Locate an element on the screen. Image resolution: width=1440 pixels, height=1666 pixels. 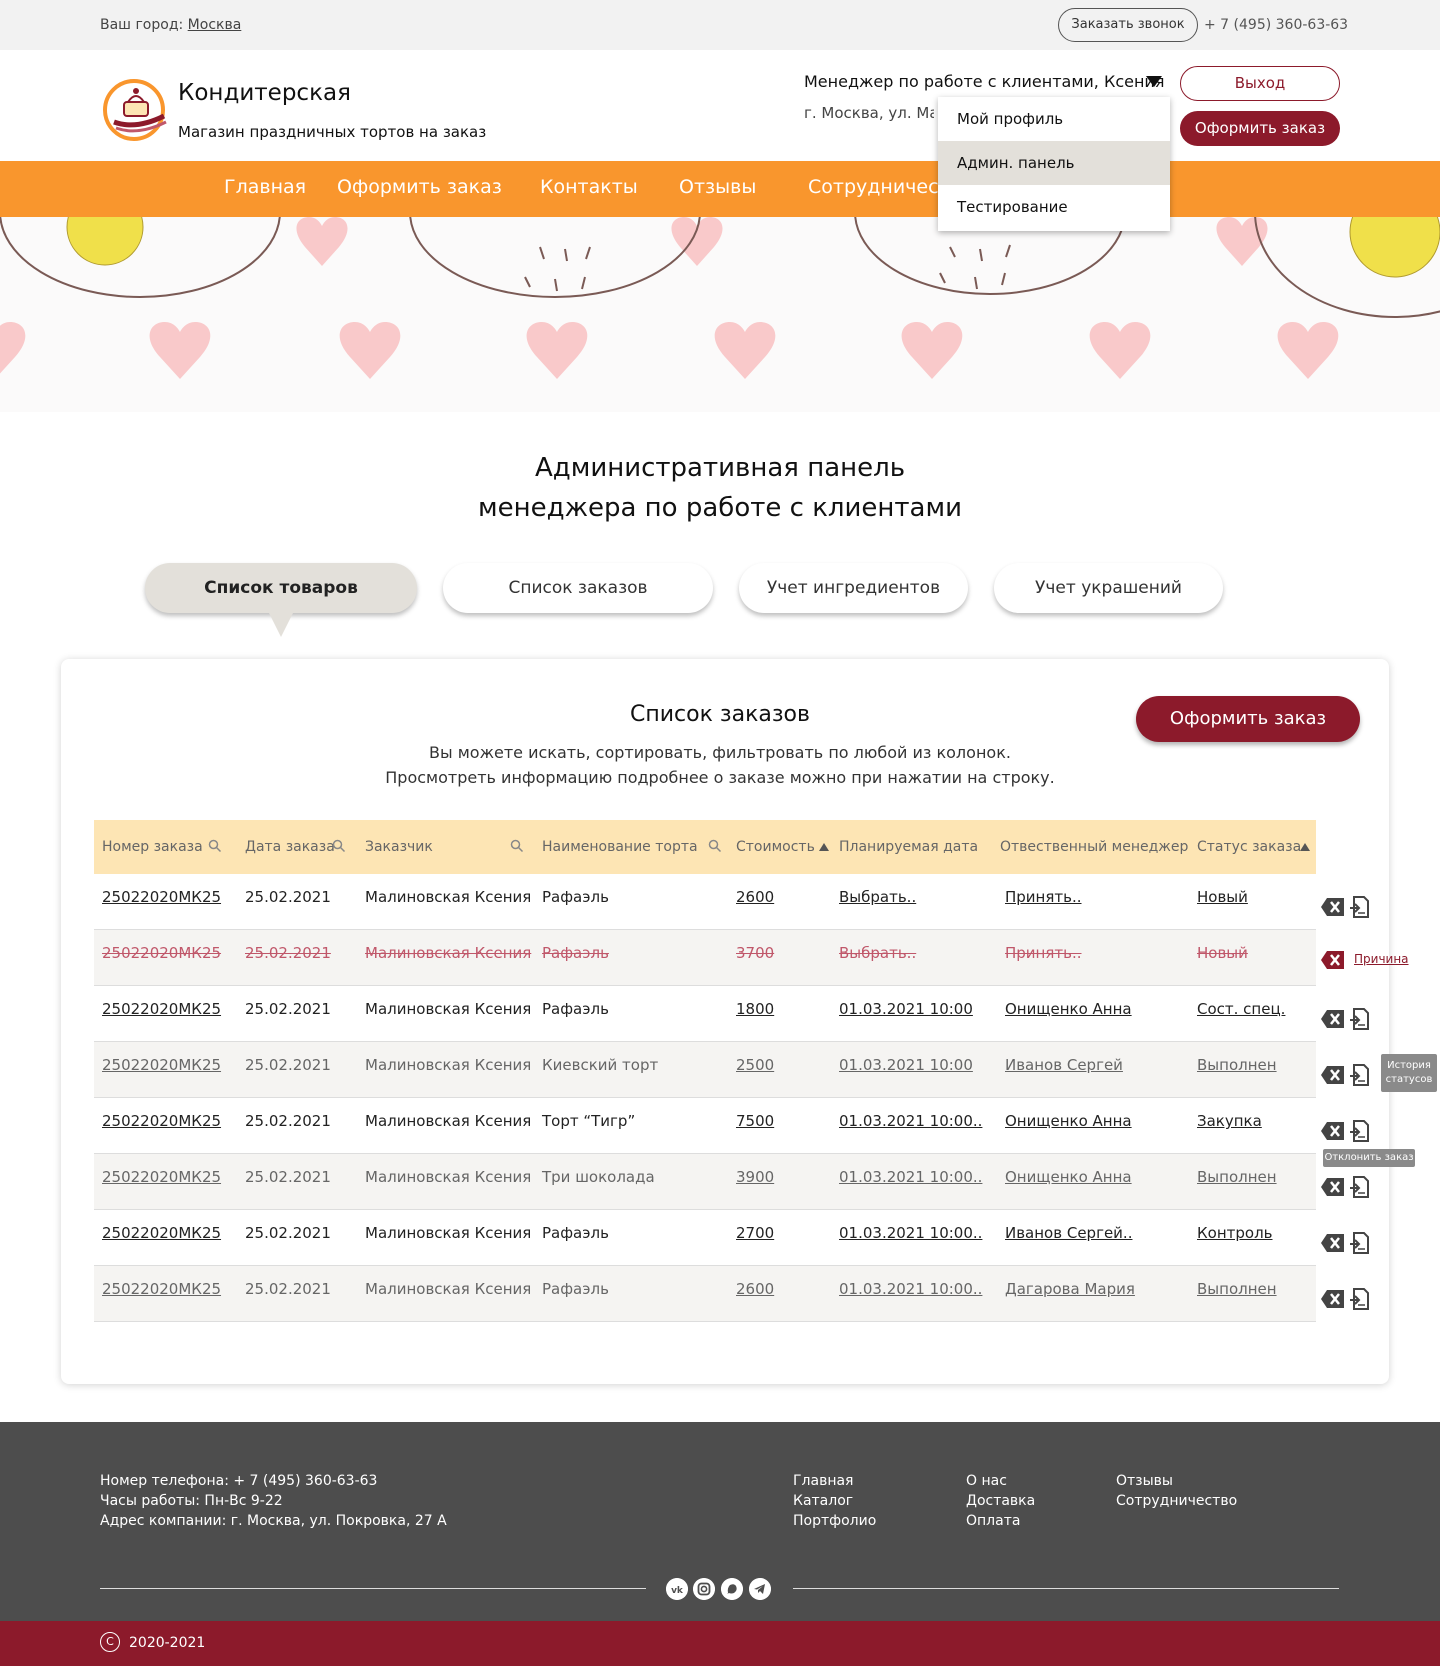
cell-status: Закупка is located at coordinates (1229, 1126).